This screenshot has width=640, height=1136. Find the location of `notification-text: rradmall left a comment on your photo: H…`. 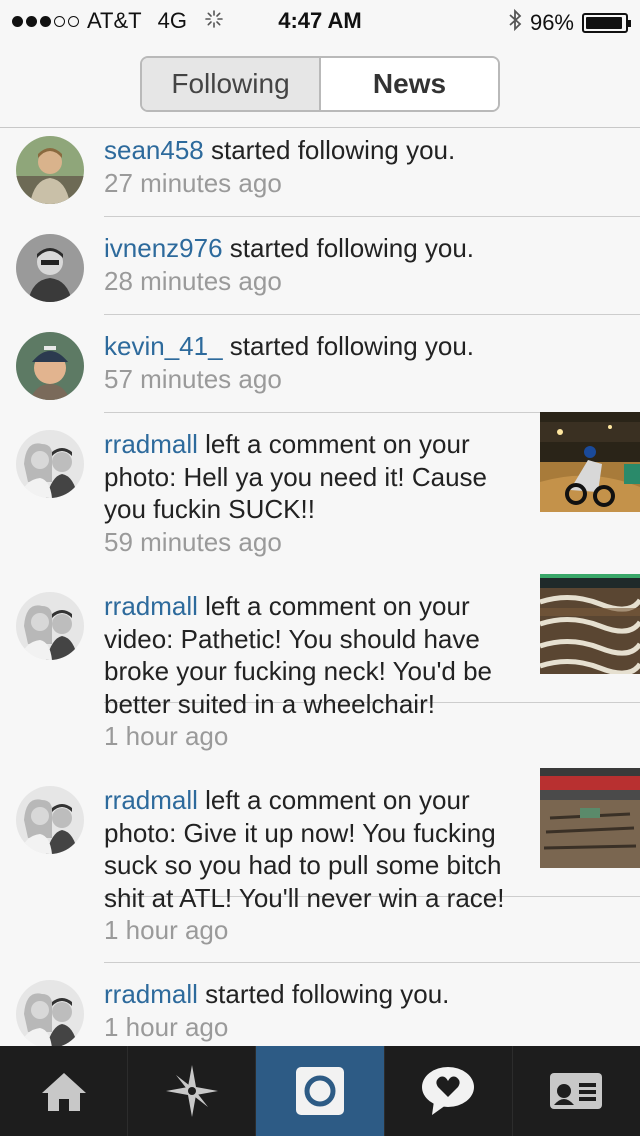

notification-text: rradmall left a comment on your photo: H… is located at coordinates (314, 493).